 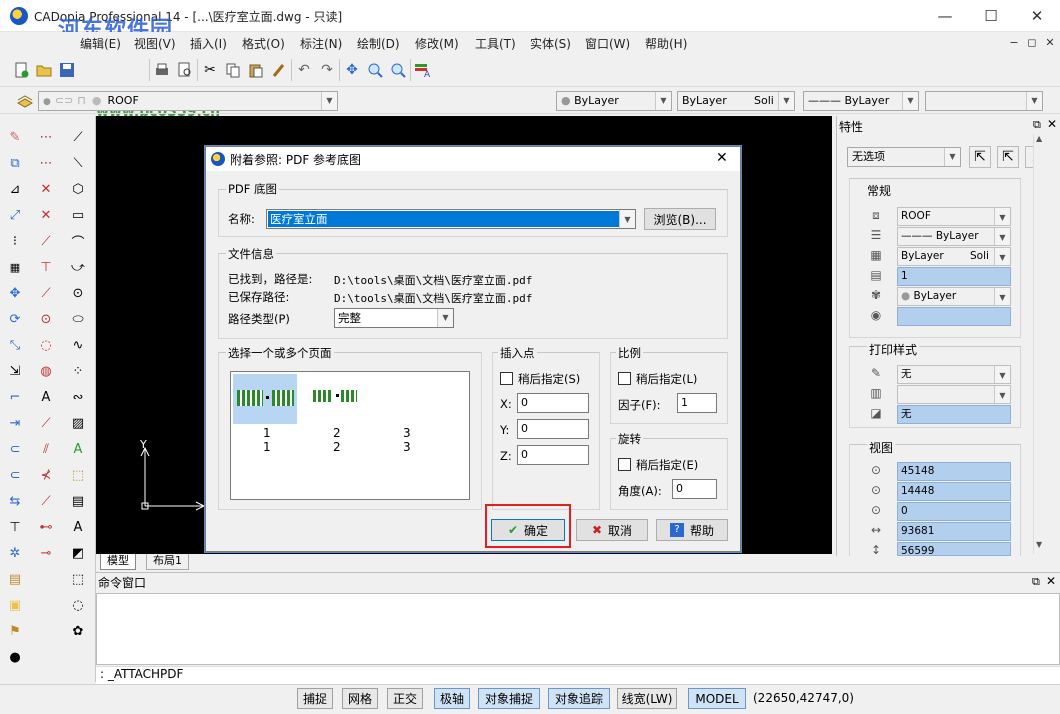 I want to click on array-icon: ⁝, so click(x=15, y=241).